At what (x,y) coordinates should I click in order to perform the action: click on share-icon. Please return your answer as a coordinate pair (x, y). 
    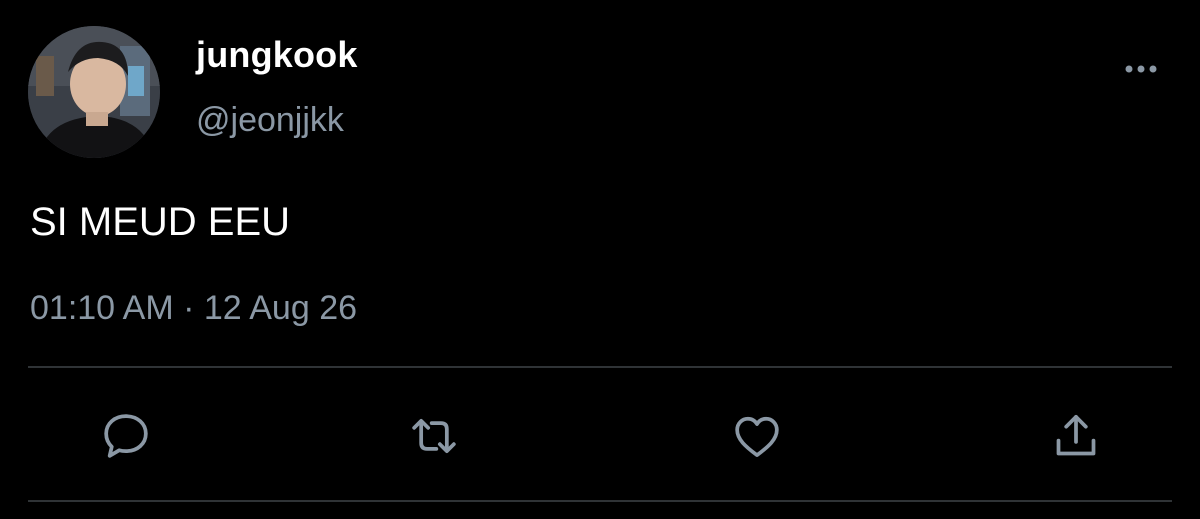
    Looking at the image, I should click on (1076, 435).